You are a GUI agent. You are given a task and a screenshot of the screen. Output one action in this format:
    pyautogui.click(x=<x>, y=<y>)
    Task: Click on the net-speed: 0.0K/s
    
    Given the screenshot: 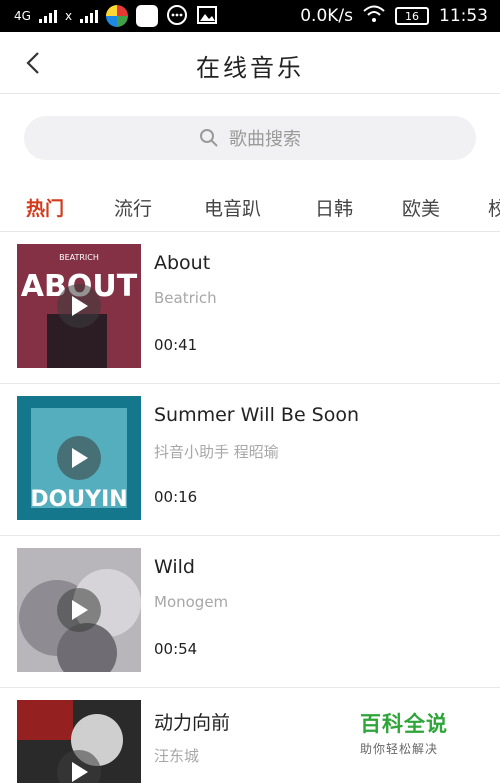 What is the action you would take?
    pyautogui.click(x=326, y=16)
    